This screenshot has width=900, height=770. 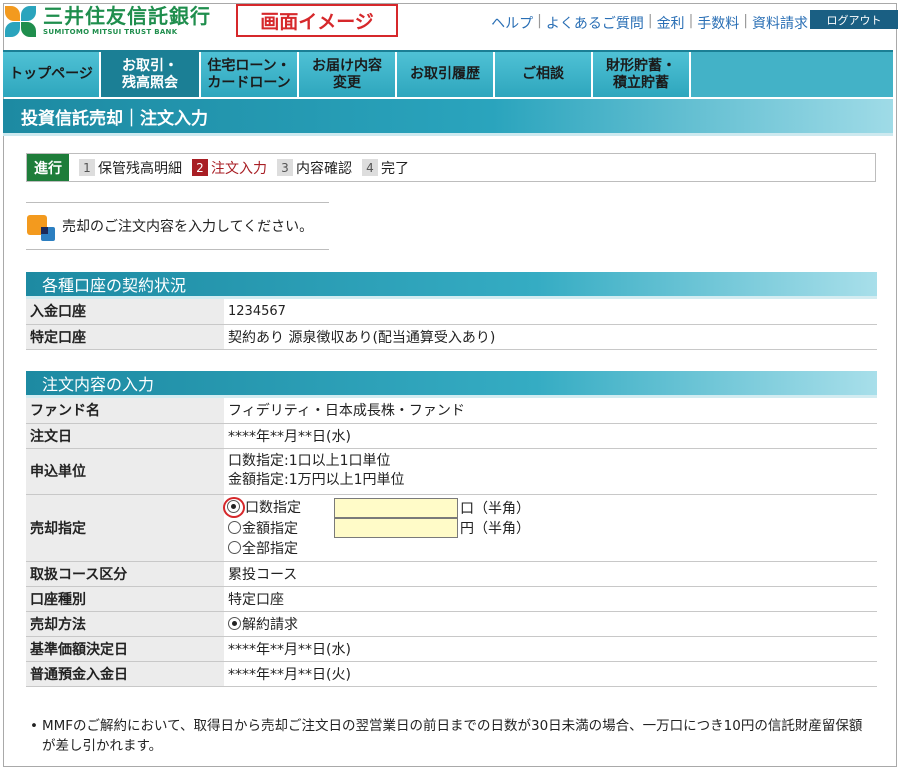 I want to click on nav-tab-savings: 財形貯蓄・ 積立貯蓄, so click(x=642, y=74).